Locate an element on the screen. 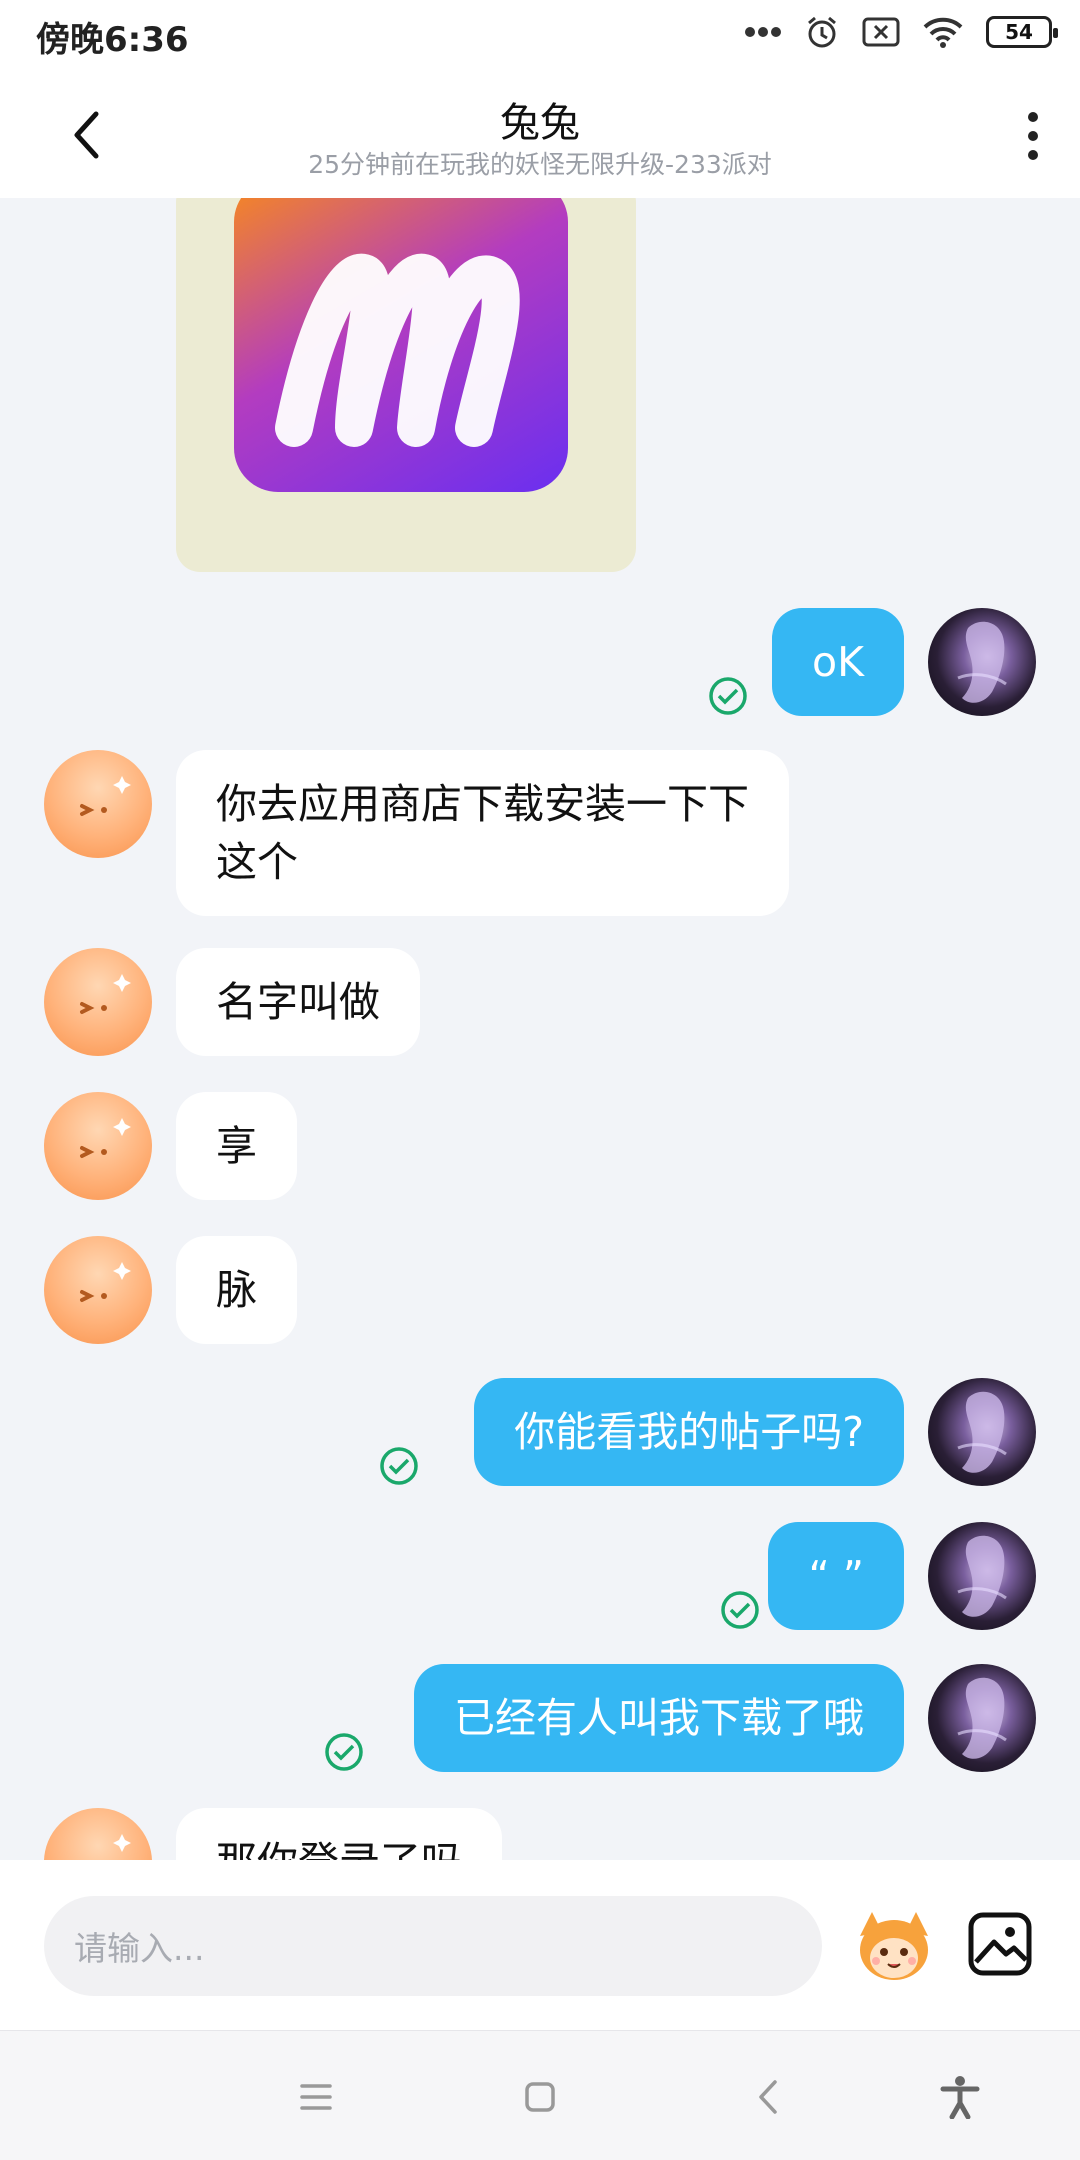  alarm-icon is located at coordinates (822, 32).